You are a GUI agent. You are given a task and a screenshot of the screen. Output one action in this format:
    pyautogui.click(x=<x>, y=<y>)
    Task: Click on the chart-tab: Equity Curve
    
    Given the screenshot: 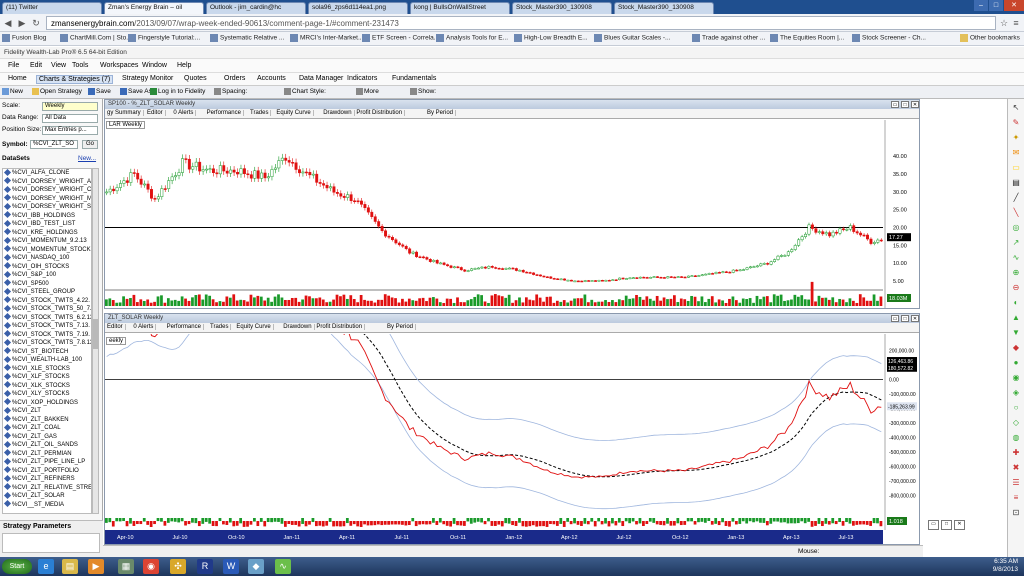 What is the action you would take?
    pyautogui.click(x=254, y=327)
    